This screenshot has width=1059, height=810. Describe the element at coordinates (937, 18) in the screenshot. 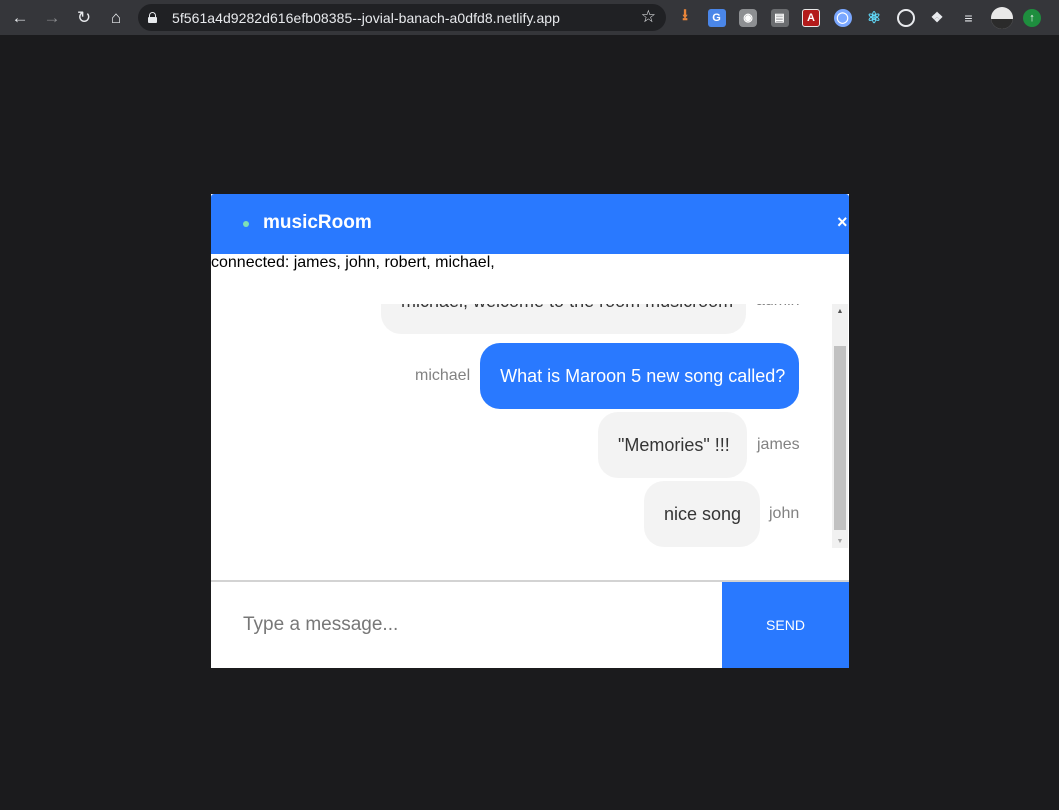

I see `extensions-puzzle-icon: ❖` at that location.